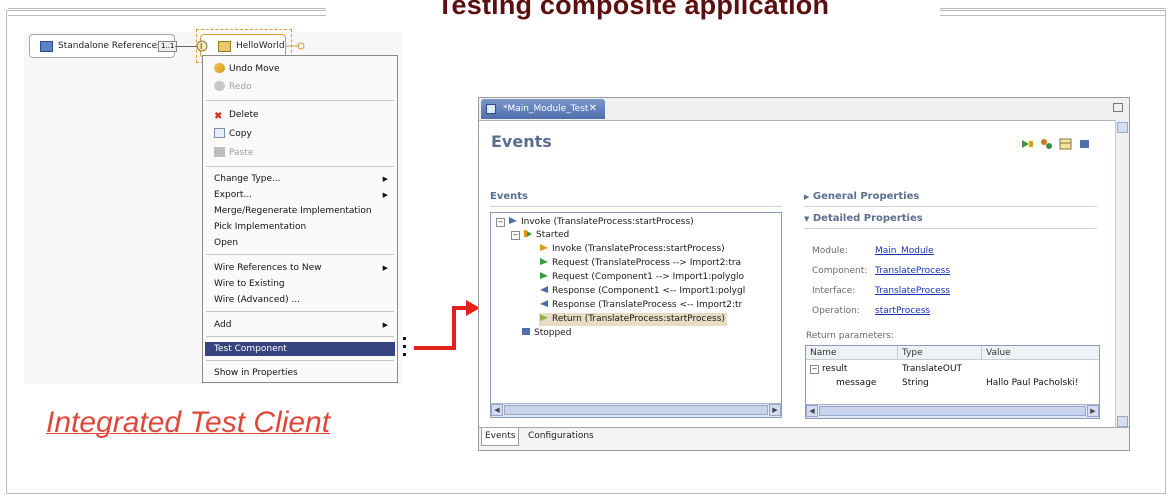 The width and height of the screenshot is (1174, 500). Describe the element at coordinates (513, 220) in the screenshot. I see `invoke-event-icon` at that location.